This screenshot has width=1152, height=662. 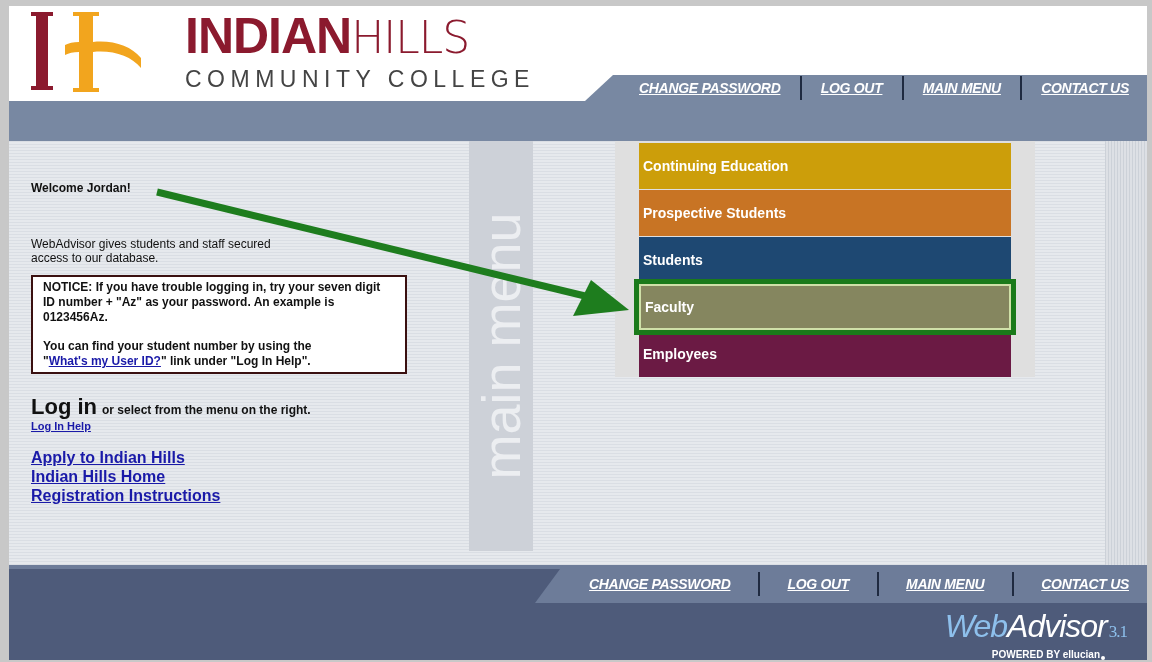 What do you see at coordinates (825, 213) in the screenshot?
I see `menu-item: Prospective Students` at bounding box center [825, 213].